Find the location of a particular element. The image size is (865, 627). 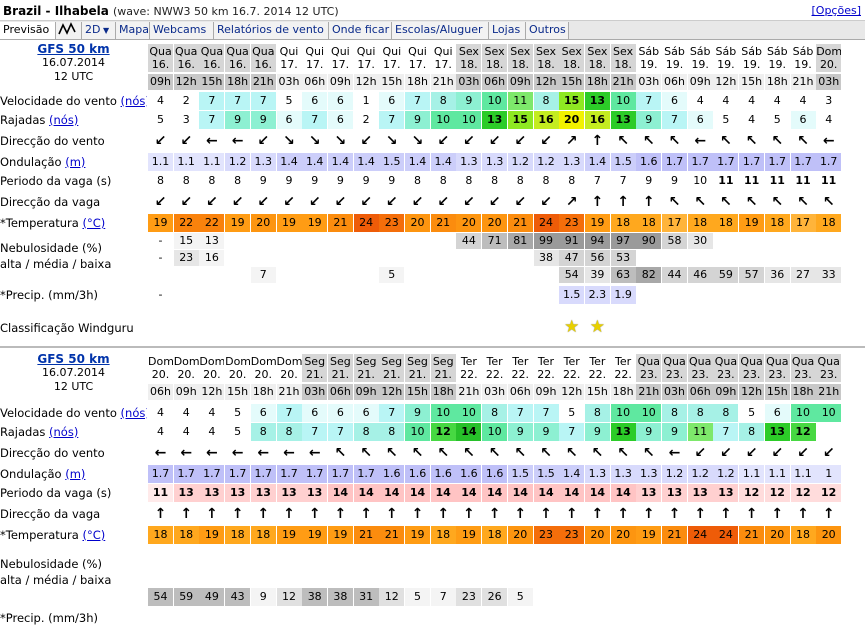

tab-onde-ficar: Onde ficar is located at coordinates (360, 30).